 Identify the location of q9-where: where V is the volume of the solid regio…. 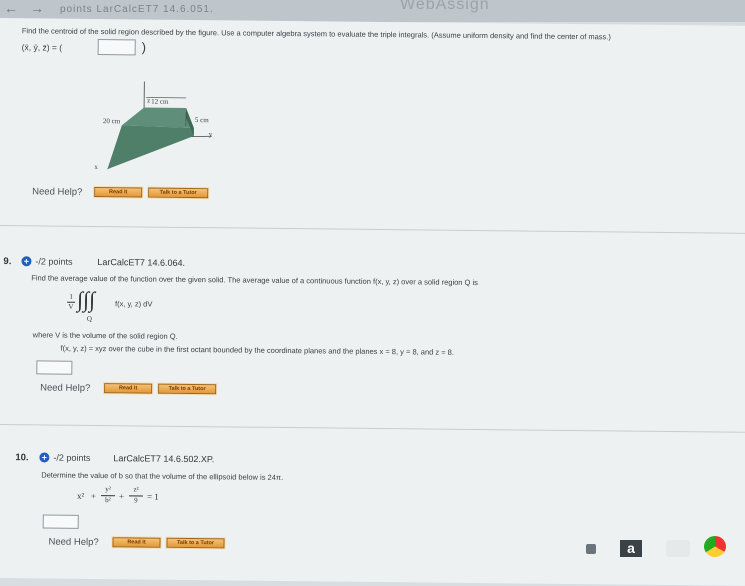
(105, 335).